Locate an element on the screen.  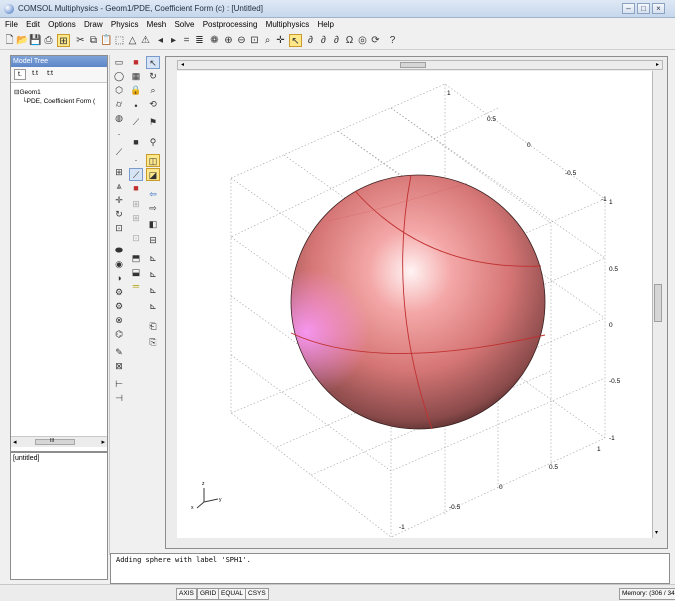
light-icon: ⊟ is located at coordinates (153, 240).